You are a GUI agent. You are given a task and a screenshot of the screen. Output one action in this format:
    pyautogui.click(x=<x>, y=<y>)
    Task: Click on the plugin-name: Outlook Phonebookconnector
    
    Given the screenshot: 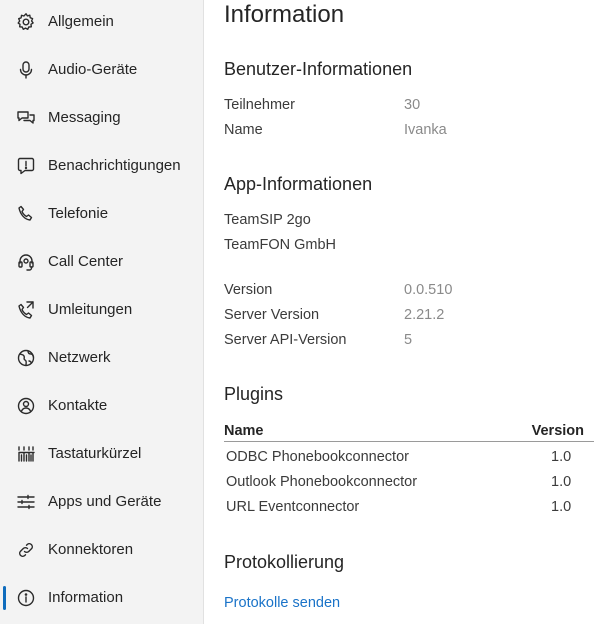 What is the action you would take?
    pyautogui.click(x=322, y=482)
    